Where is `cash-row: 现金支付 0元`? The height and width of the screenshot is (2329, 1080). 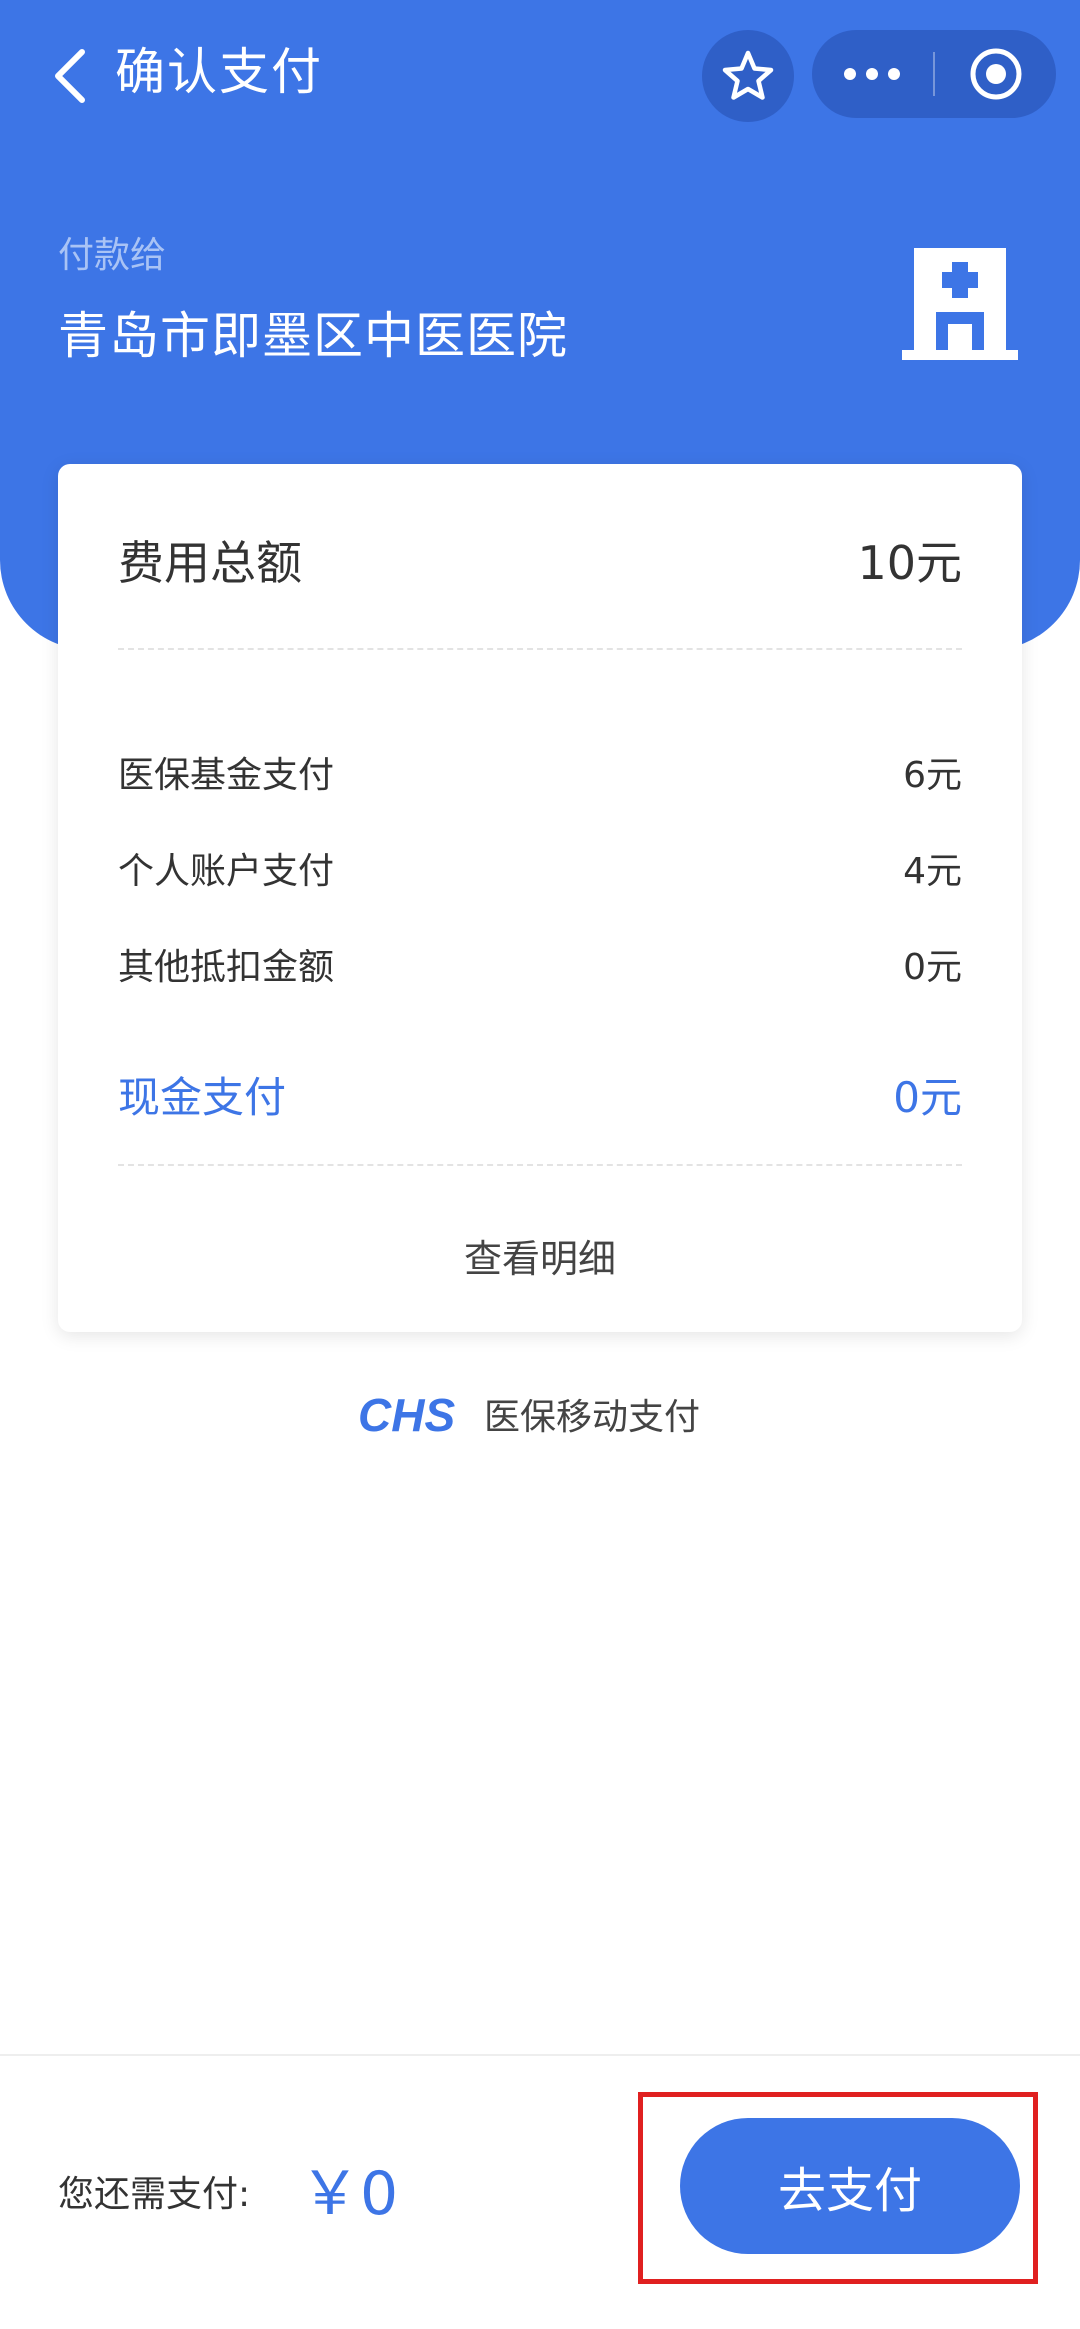
cash-row: 现金支付 0元 is located at coordinates (540, 1094).